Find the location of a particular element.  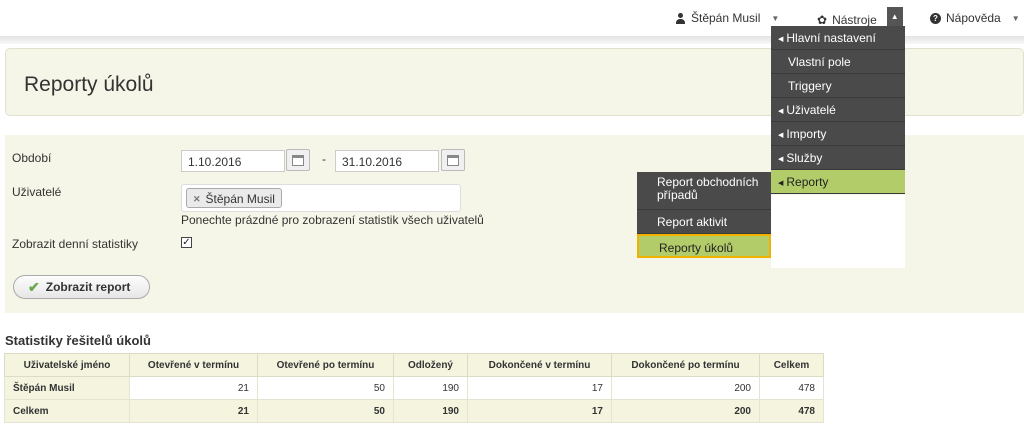

selected-user-tag: ✕ Štěpán Musil is located at coordinates (234, 198).